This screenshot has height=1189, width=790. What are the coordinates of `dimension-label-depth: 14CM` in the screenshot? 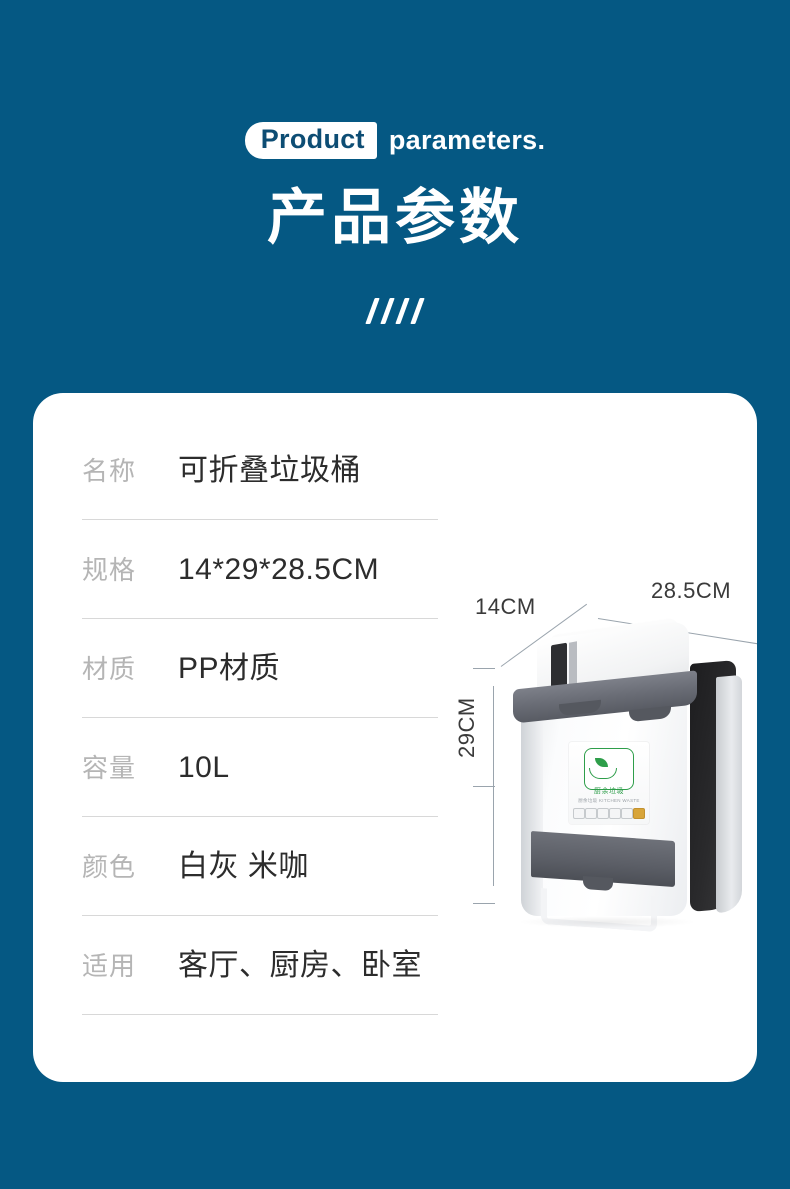 It's located at (505, 606).